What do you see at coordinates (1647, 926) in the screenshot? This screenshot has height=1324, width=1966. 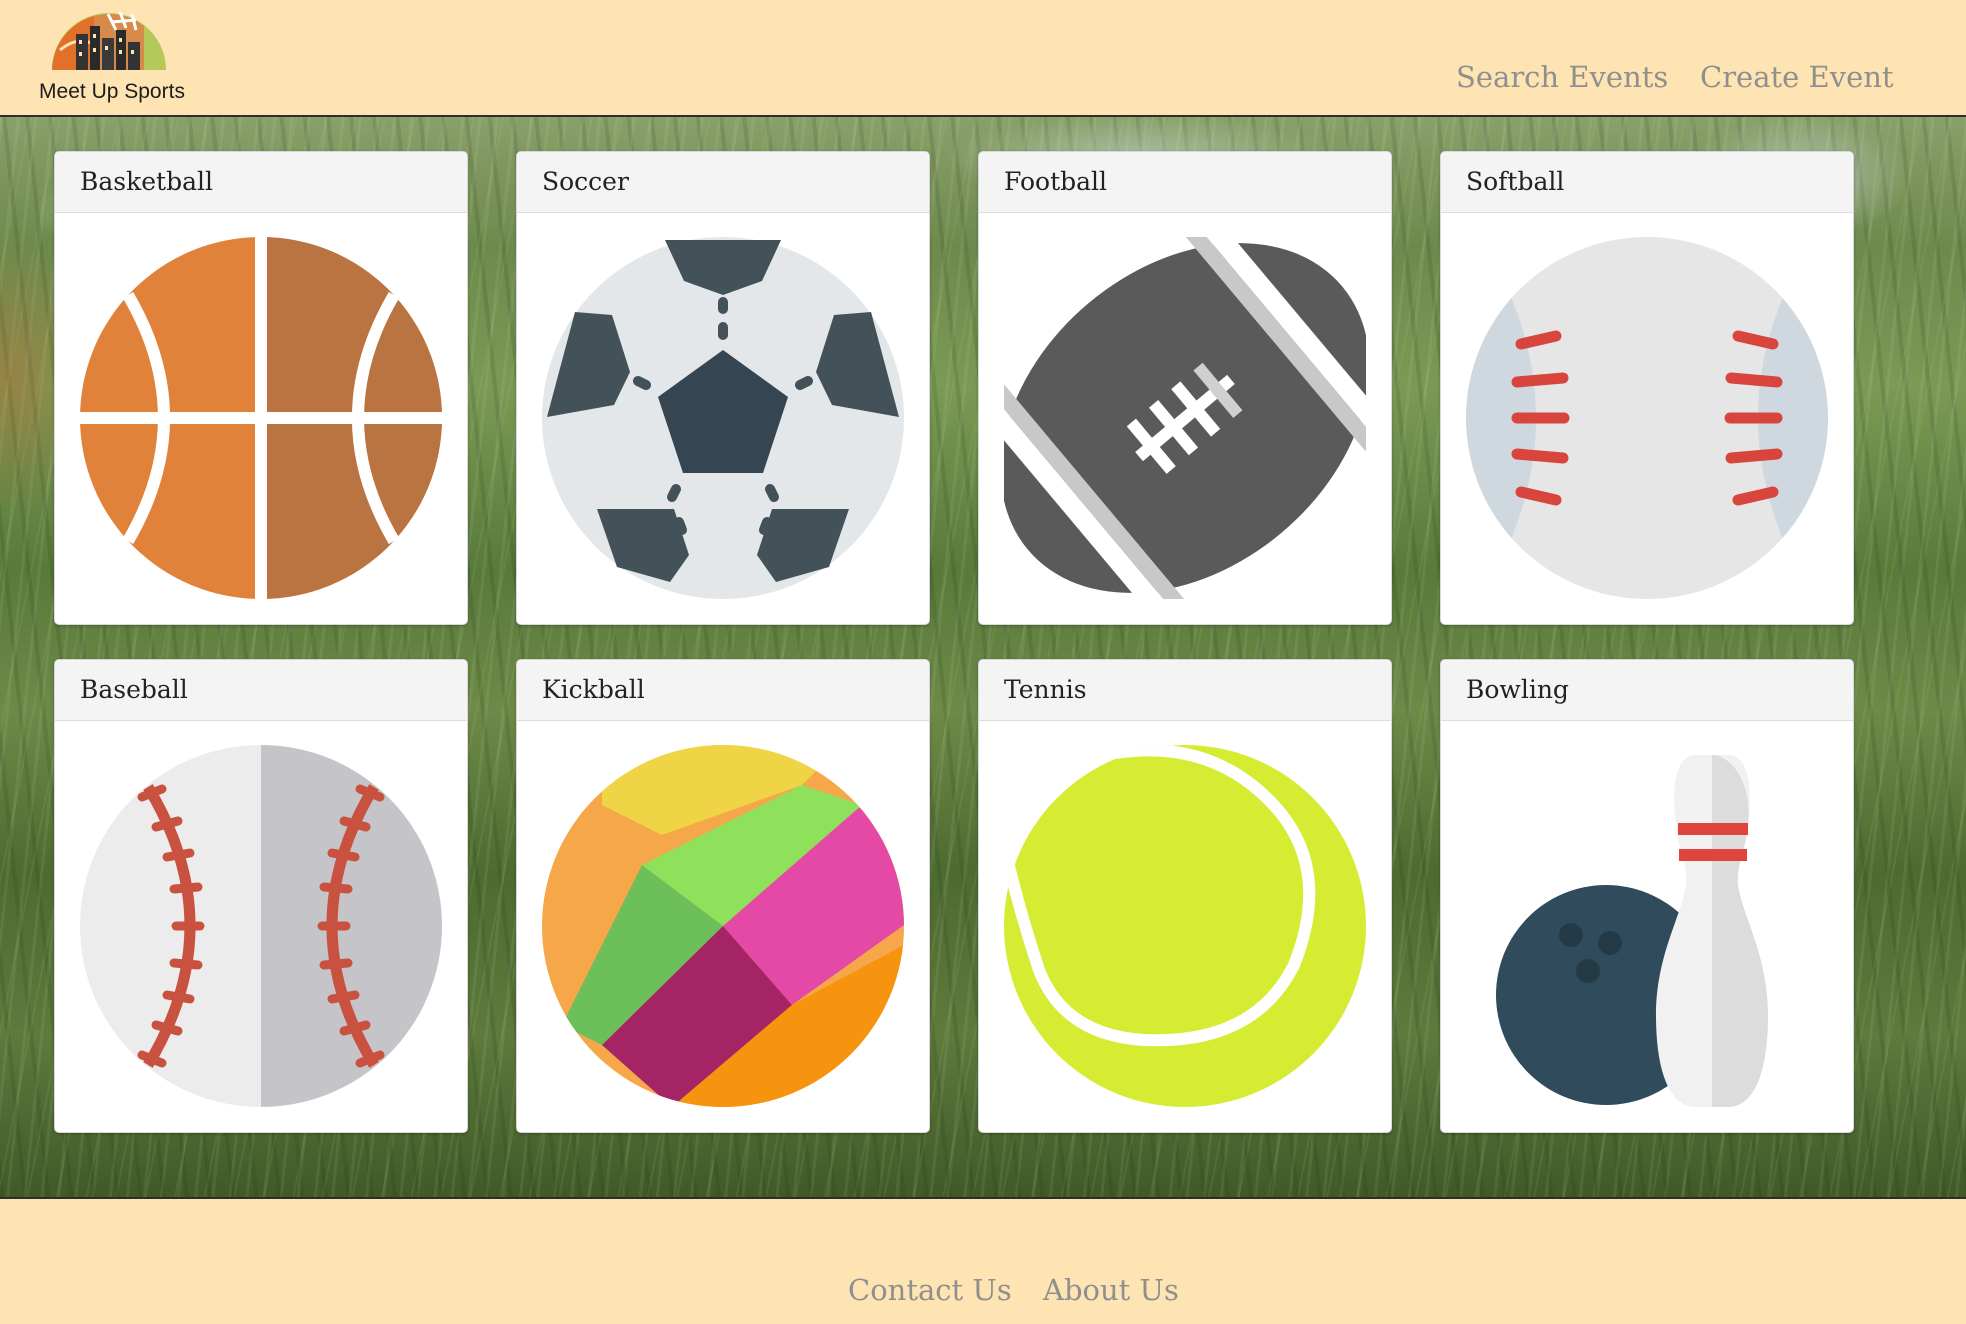 I see `bowling-icon` at bounding box center [1647, 926].